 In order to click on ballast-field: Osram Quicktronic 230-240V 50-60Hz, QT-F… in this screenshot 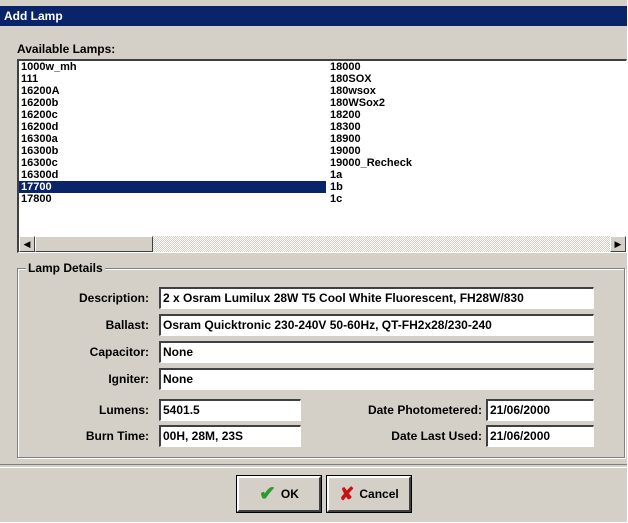, I will do `click(376, 325)`.